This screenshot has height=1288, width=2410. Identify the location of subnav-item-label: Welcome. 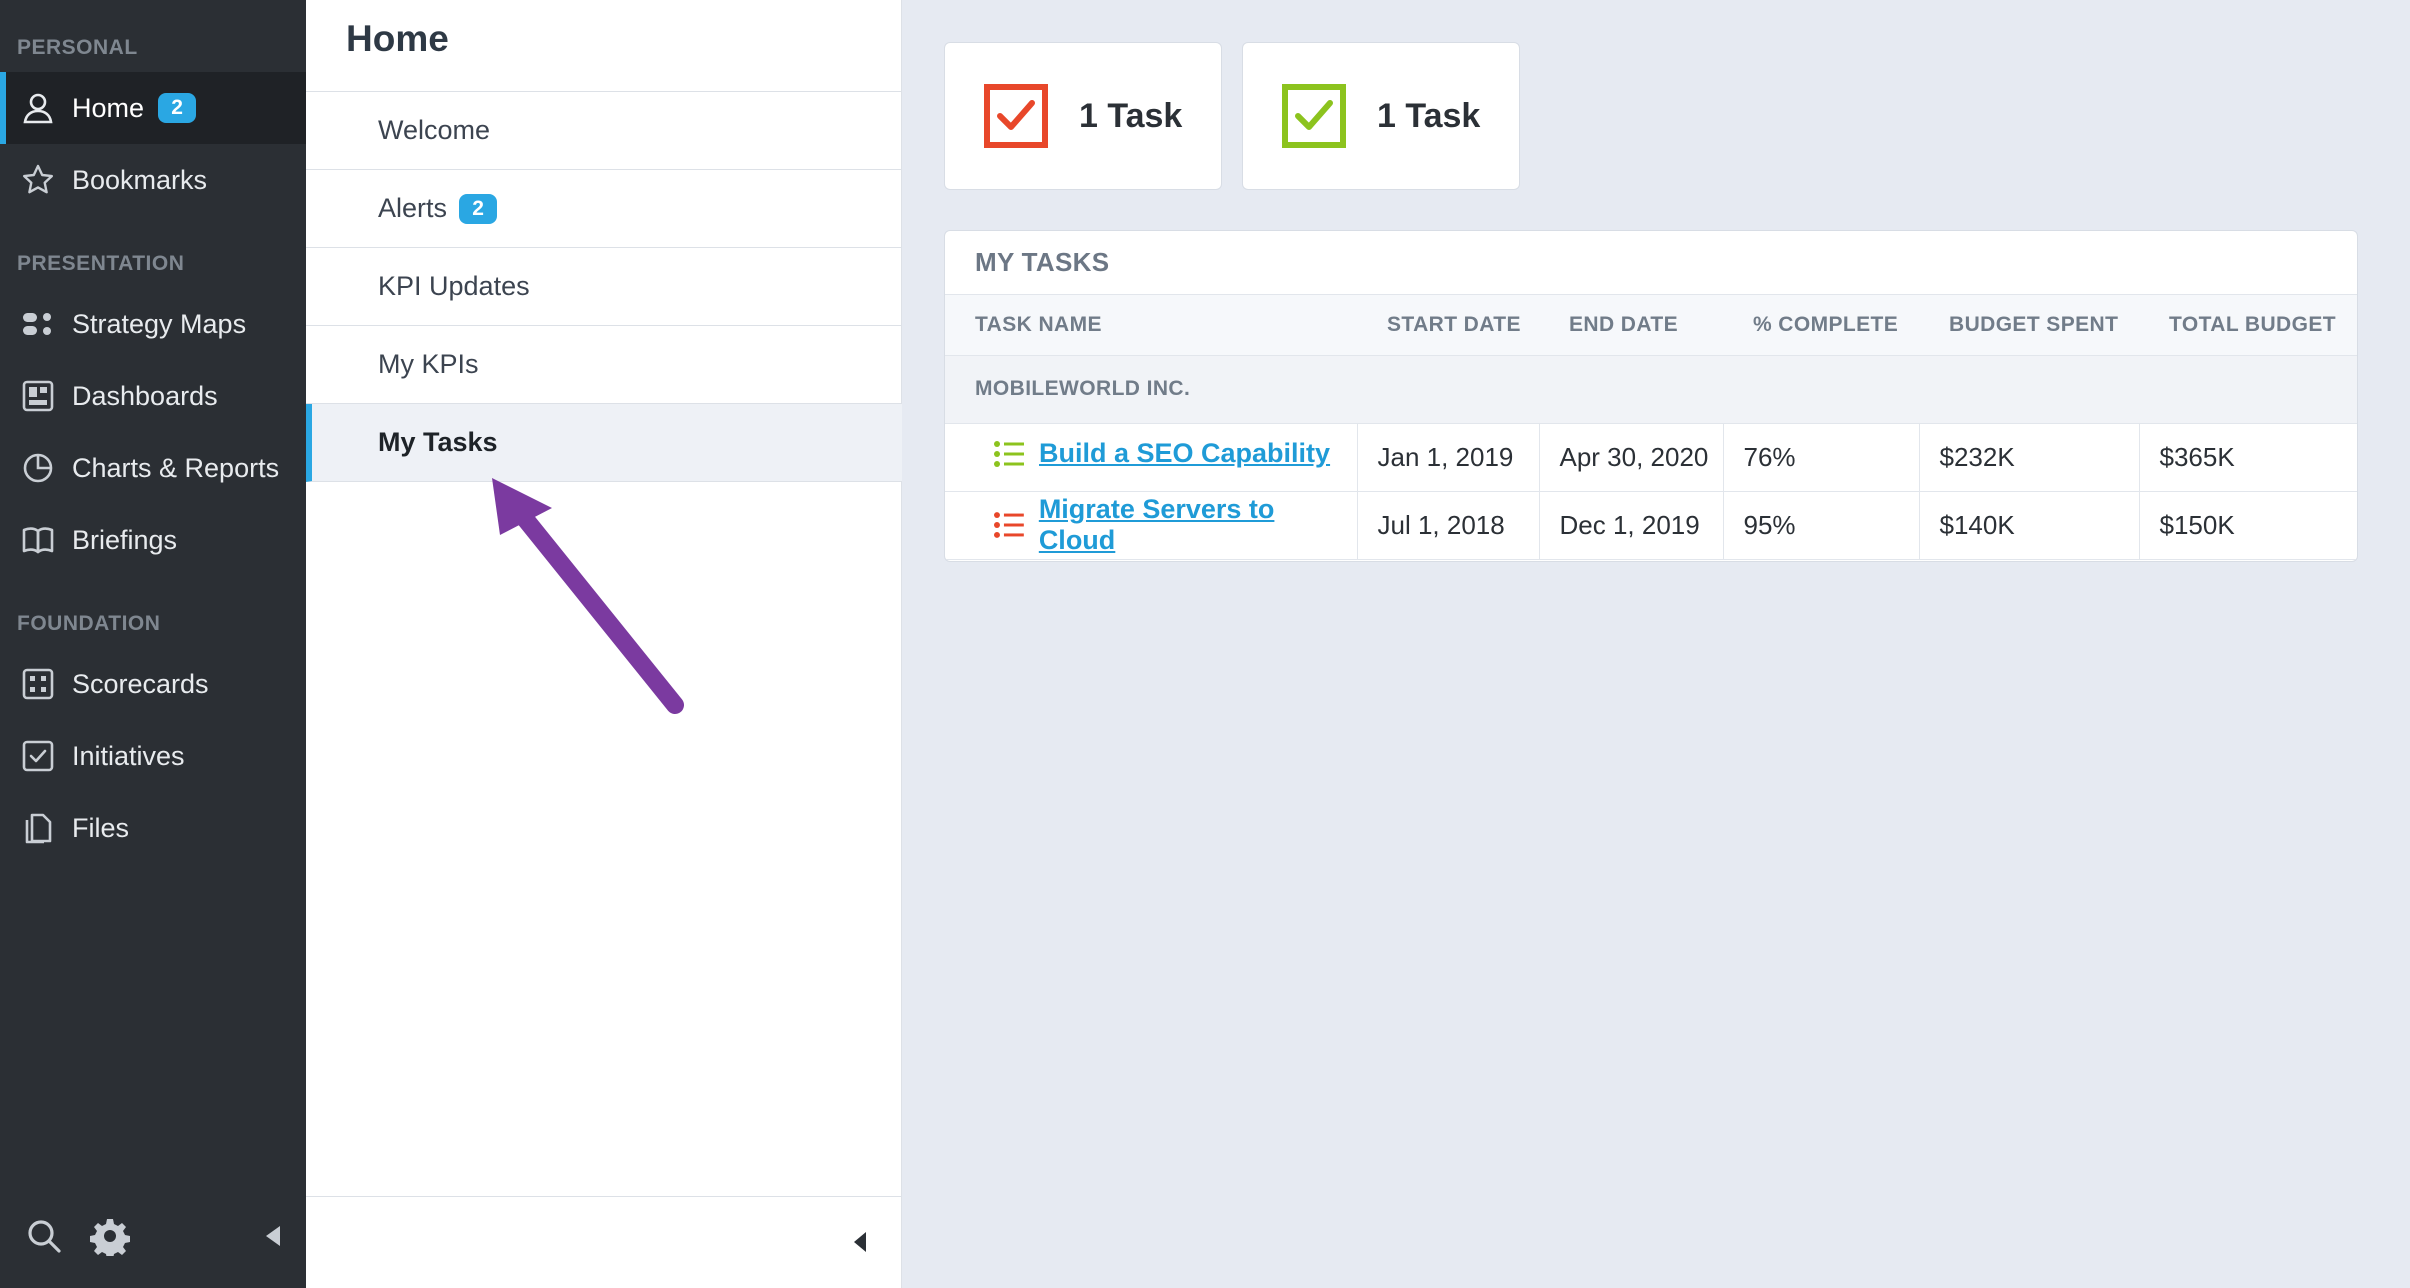
(434, 130).